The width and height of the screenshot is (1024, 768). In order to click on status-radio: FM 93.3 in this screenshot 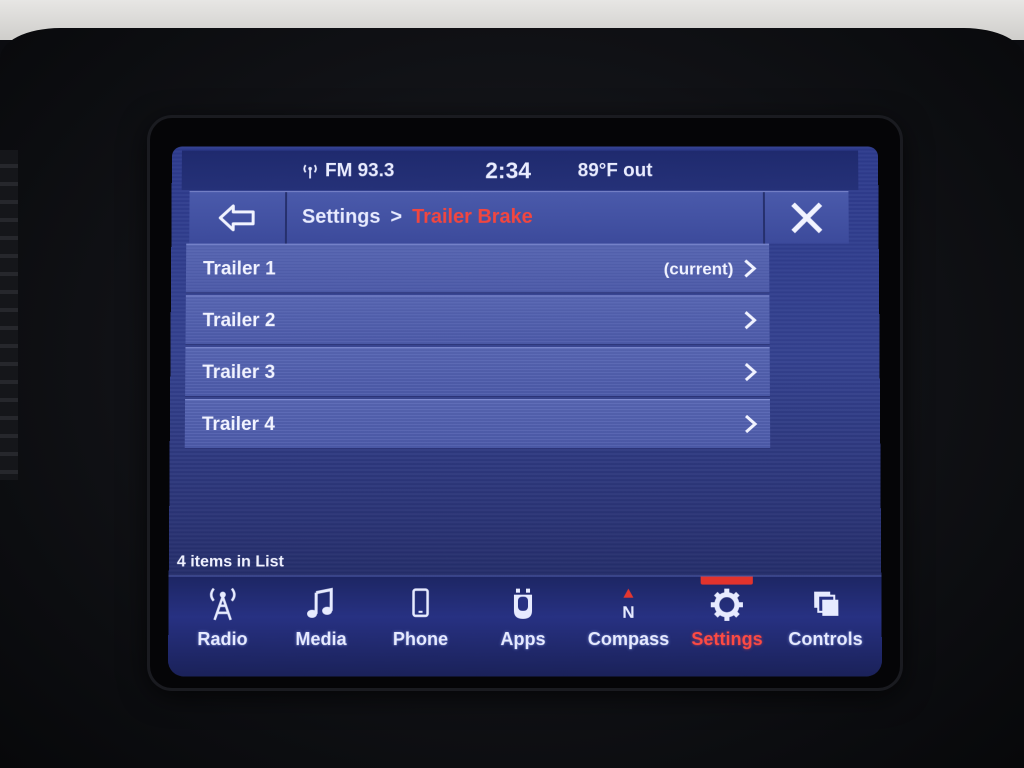, I will do `click(347, 171)`.